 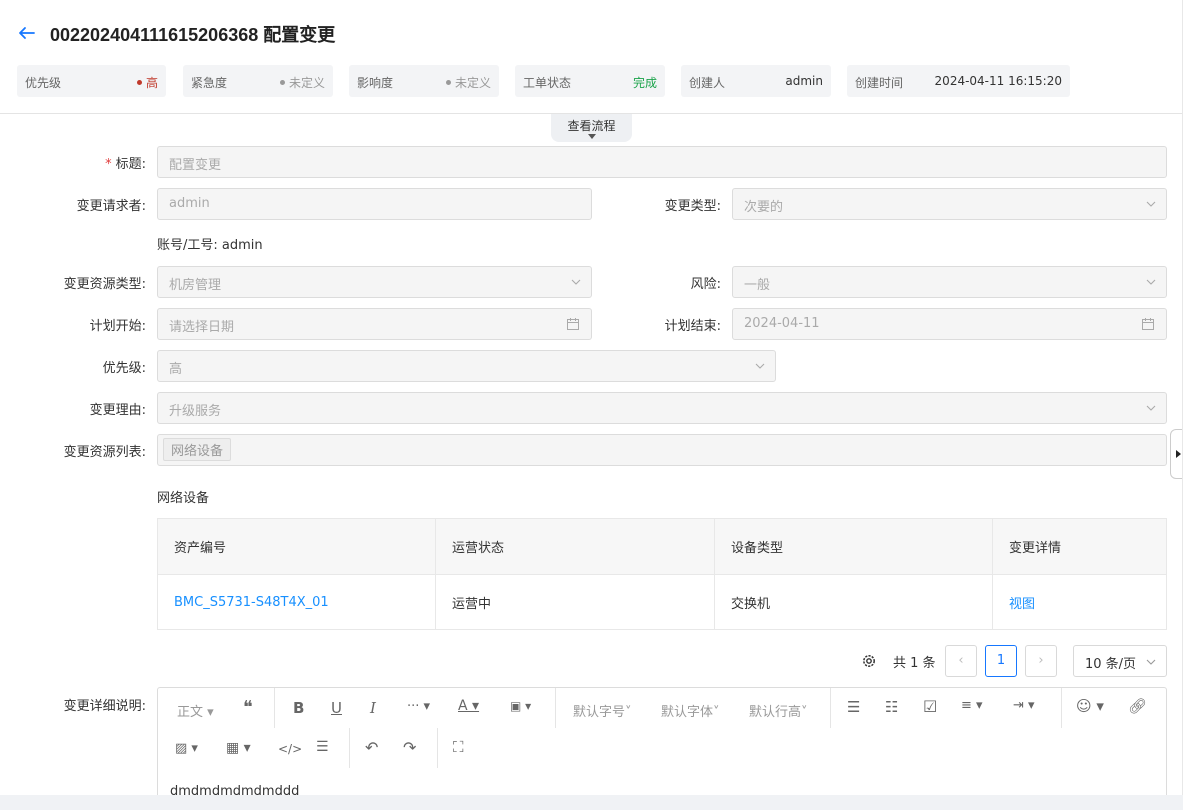 What do you see at coordinates (424, 81) in the screenshot?
I see `chip-impact: 影响度 未定义` at bounding box center [424, 81].